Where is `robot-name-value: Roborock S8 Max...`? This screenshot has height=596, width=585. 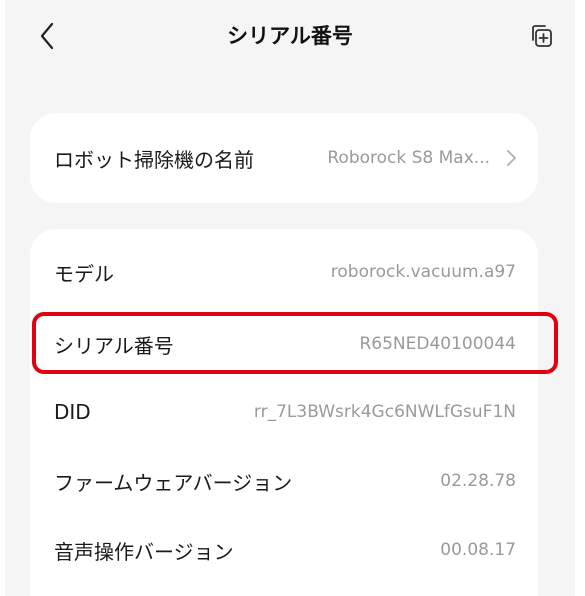
robot-name-value: Roborock S8 Max... is located at coordinates (408, 158).